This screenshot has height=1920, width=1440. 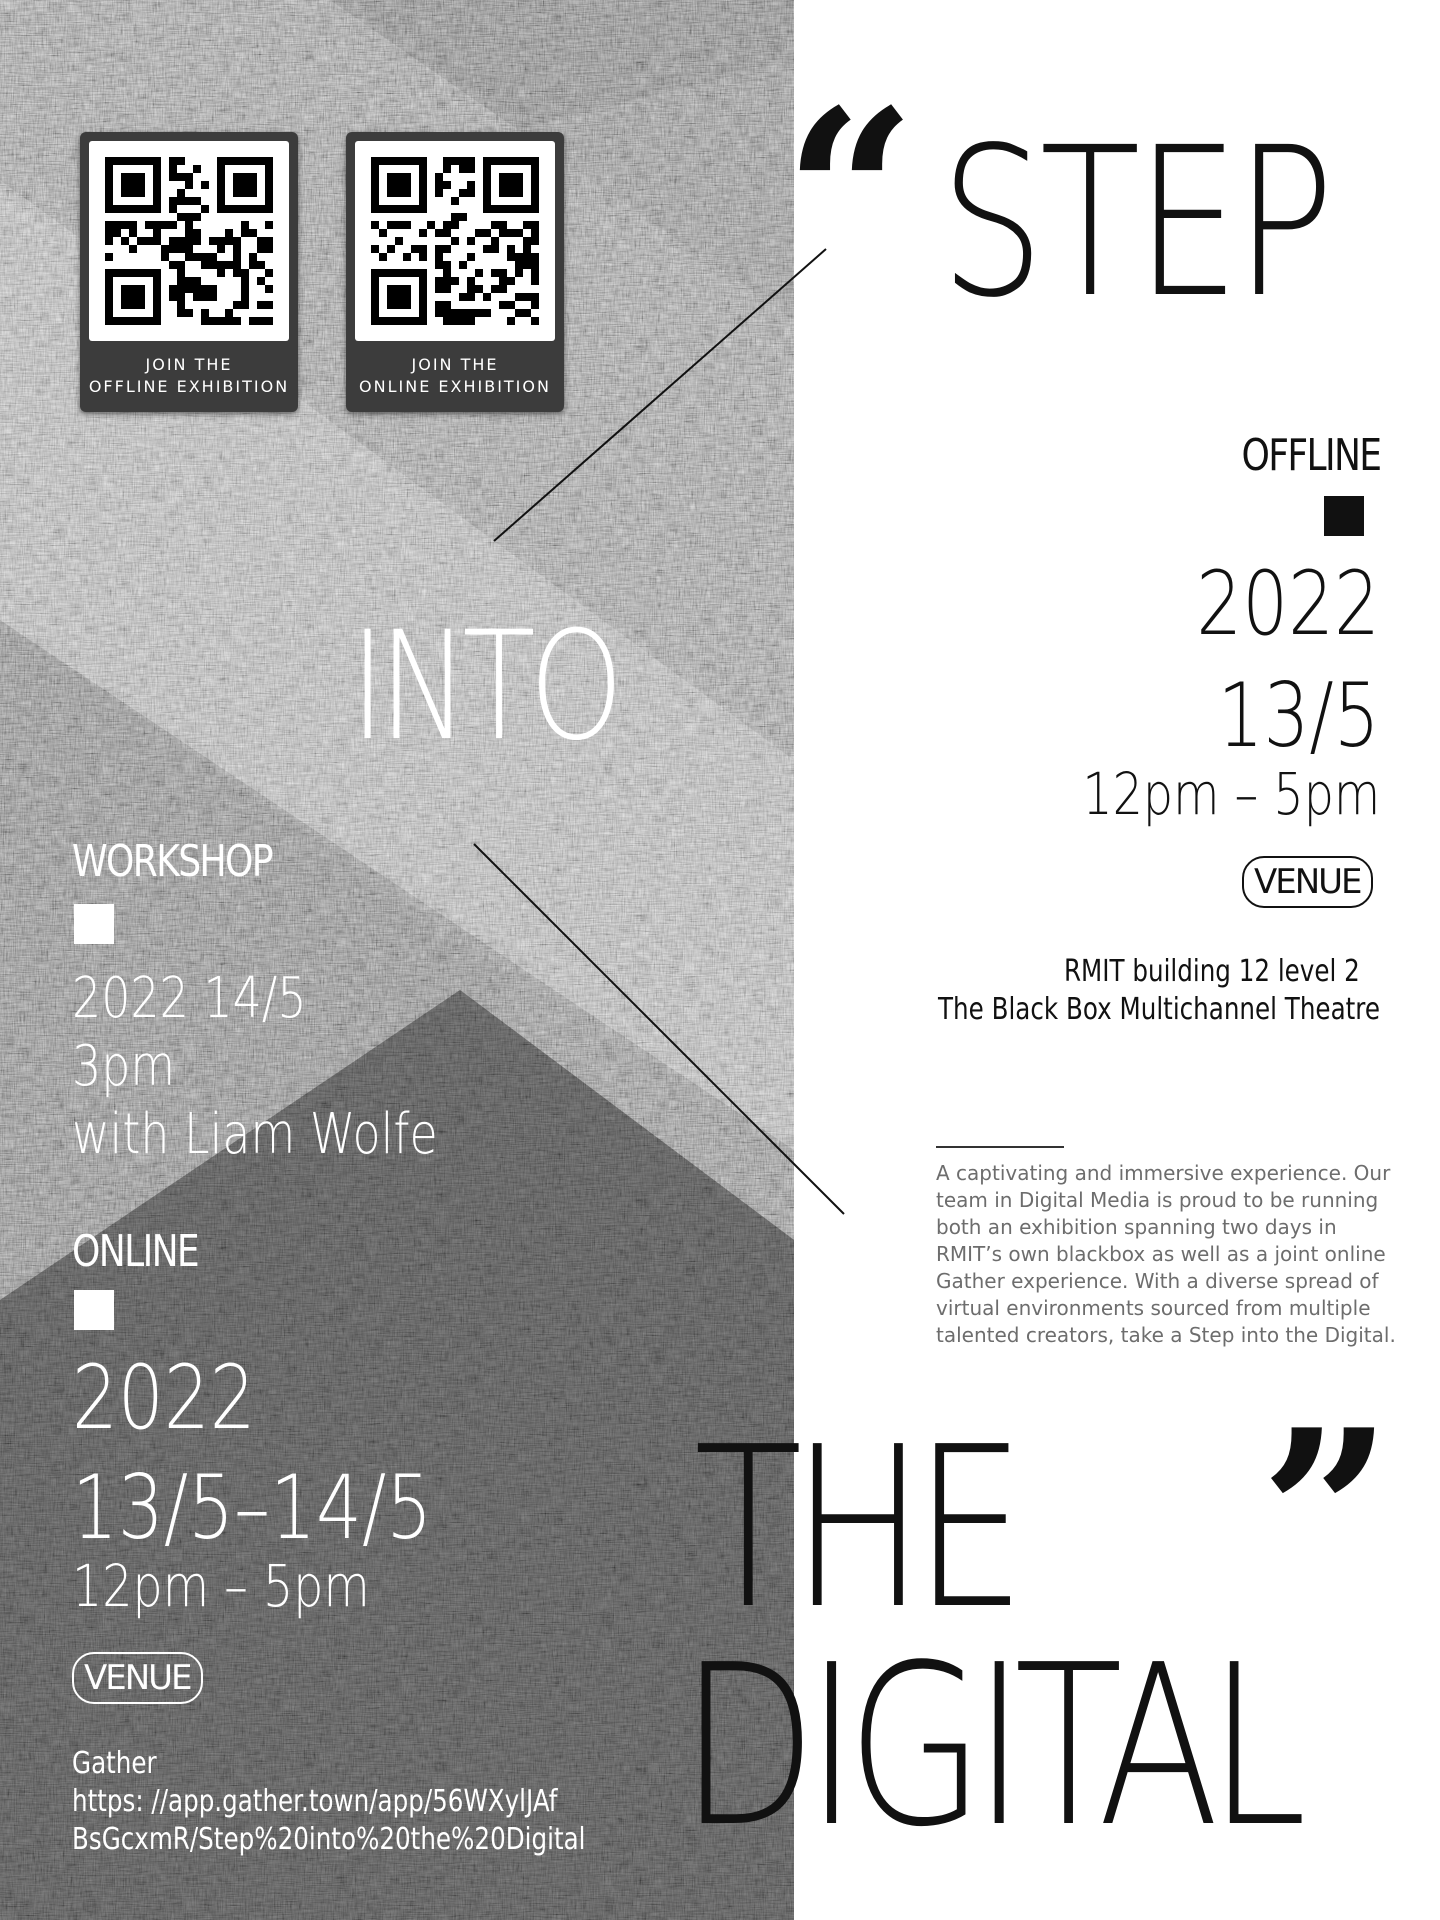 What do you see at coordinates (221, 1586) in the screenshot?
I see `online-time: 12pm – 5pm` at bounding box center [221, 1586].